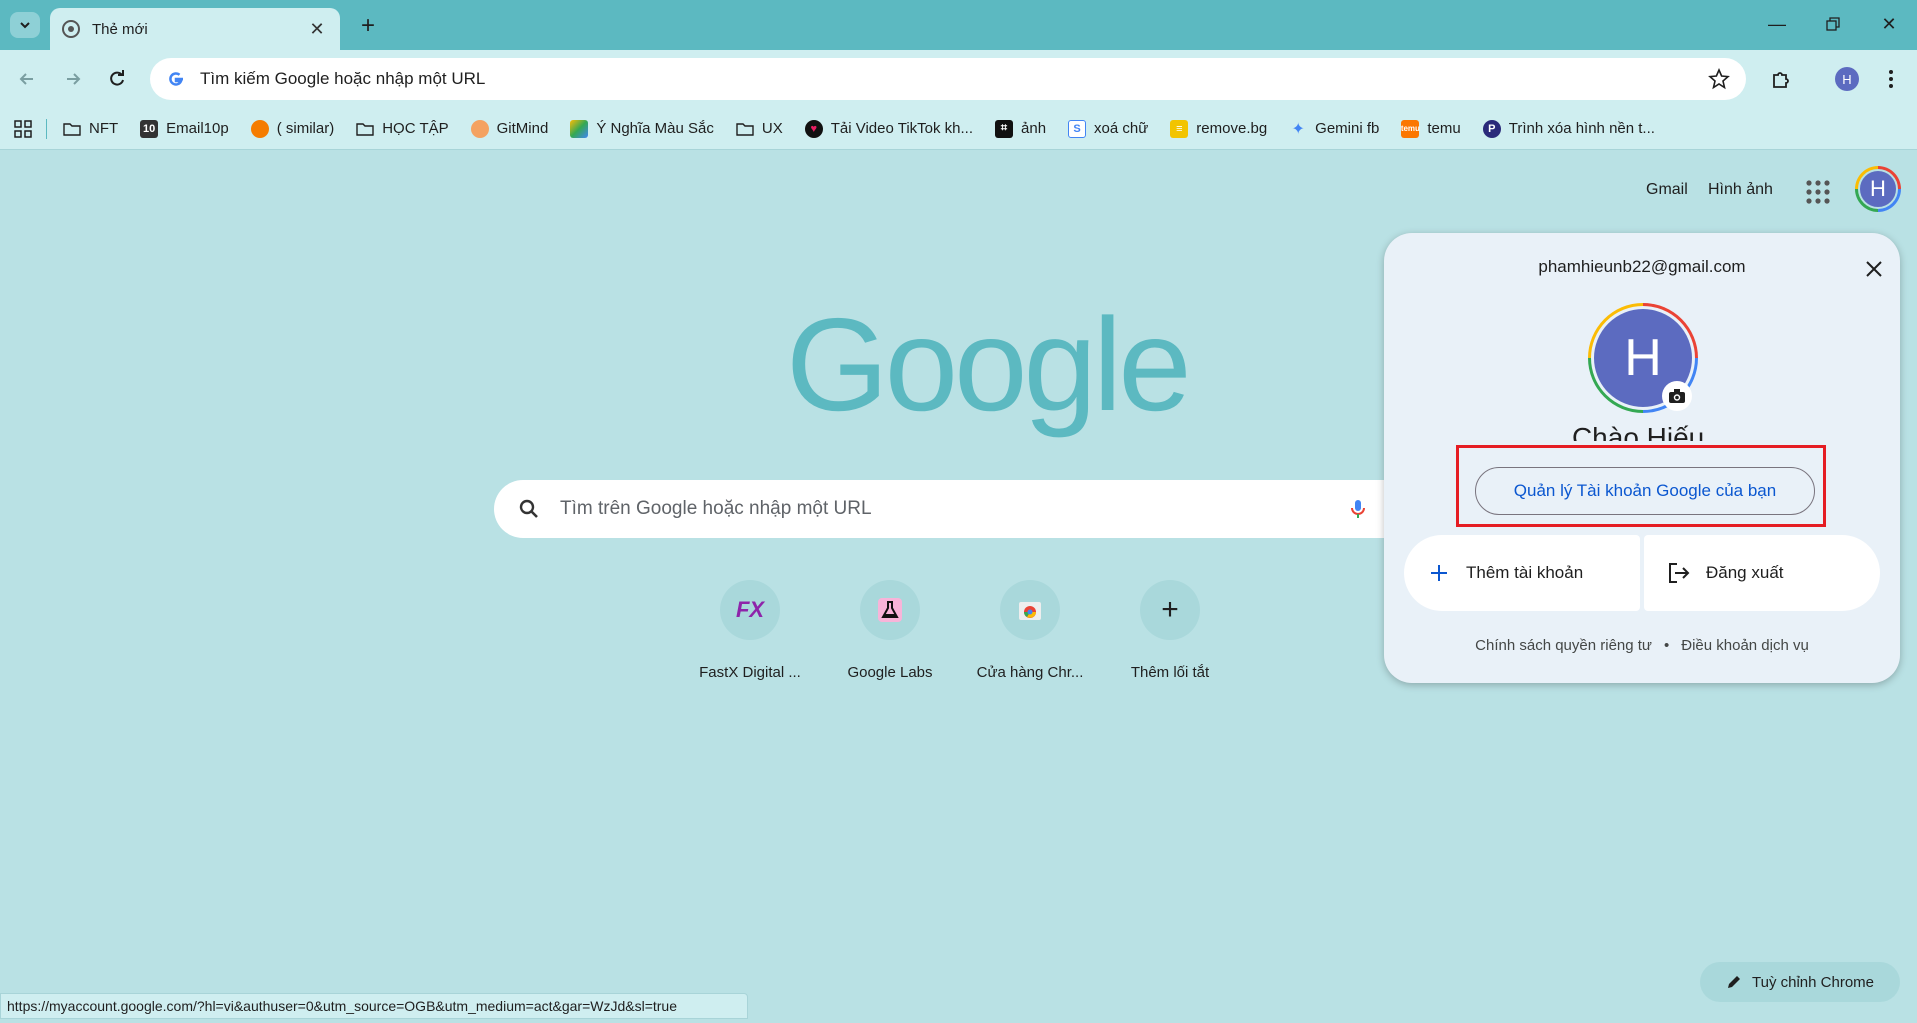 The height and width of the screenshot is (1023, 1917). I want to click on privacy-link: Chính sách quyền riêng tư, so click(1563, 645).